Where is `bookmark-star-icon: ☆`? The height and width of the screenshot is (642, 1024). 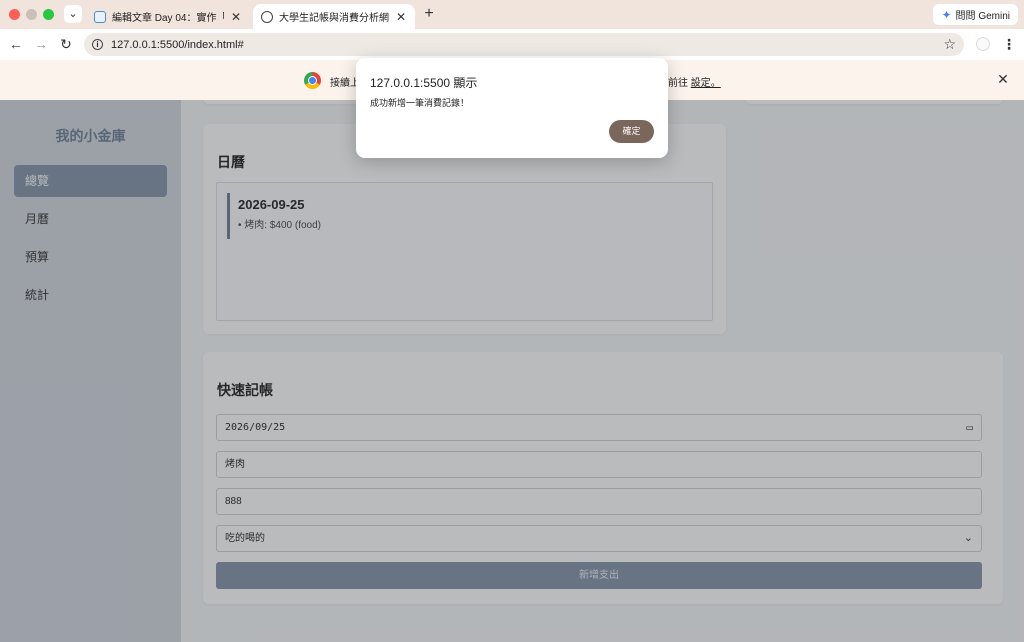
bookmark-star-icon: ☆ is located at coordinates (949, 44).